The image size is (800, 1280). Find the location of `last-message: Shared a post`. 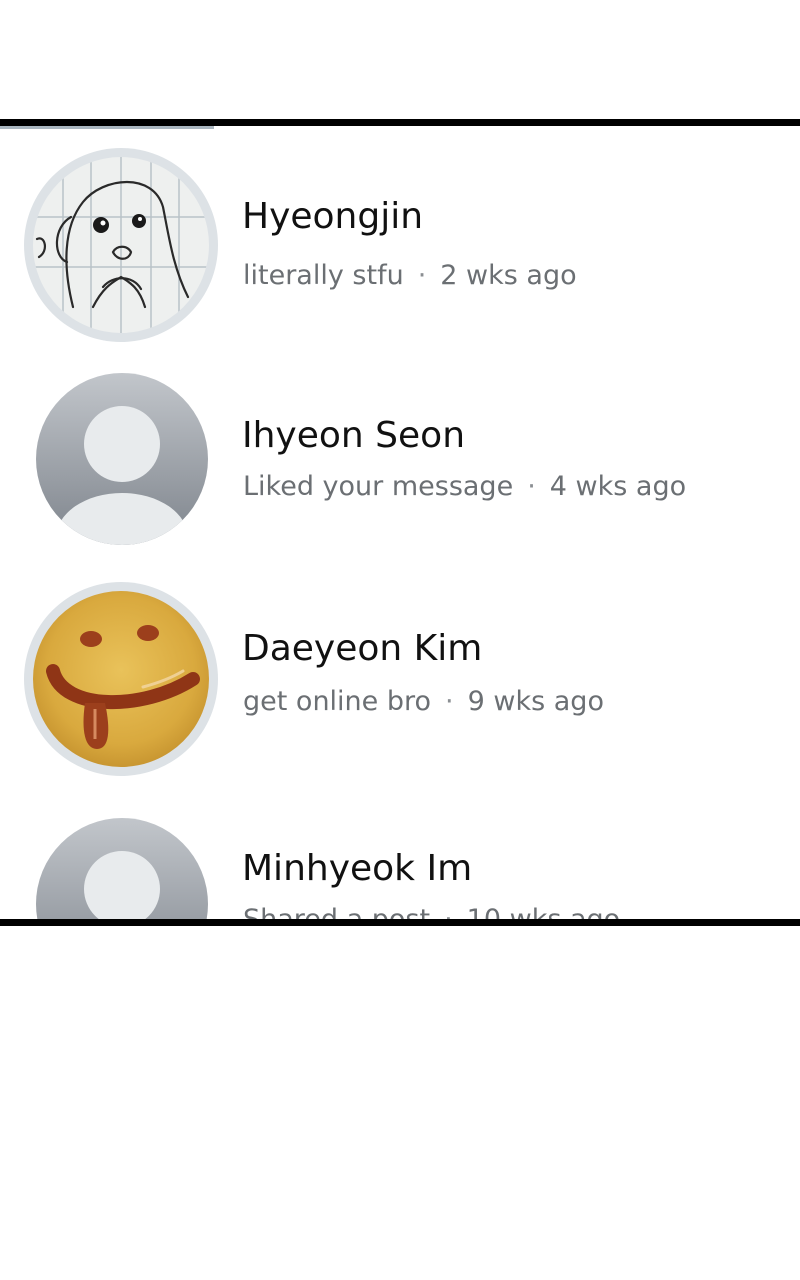

last-message: Shared a post is located at coordinates (337, 915).